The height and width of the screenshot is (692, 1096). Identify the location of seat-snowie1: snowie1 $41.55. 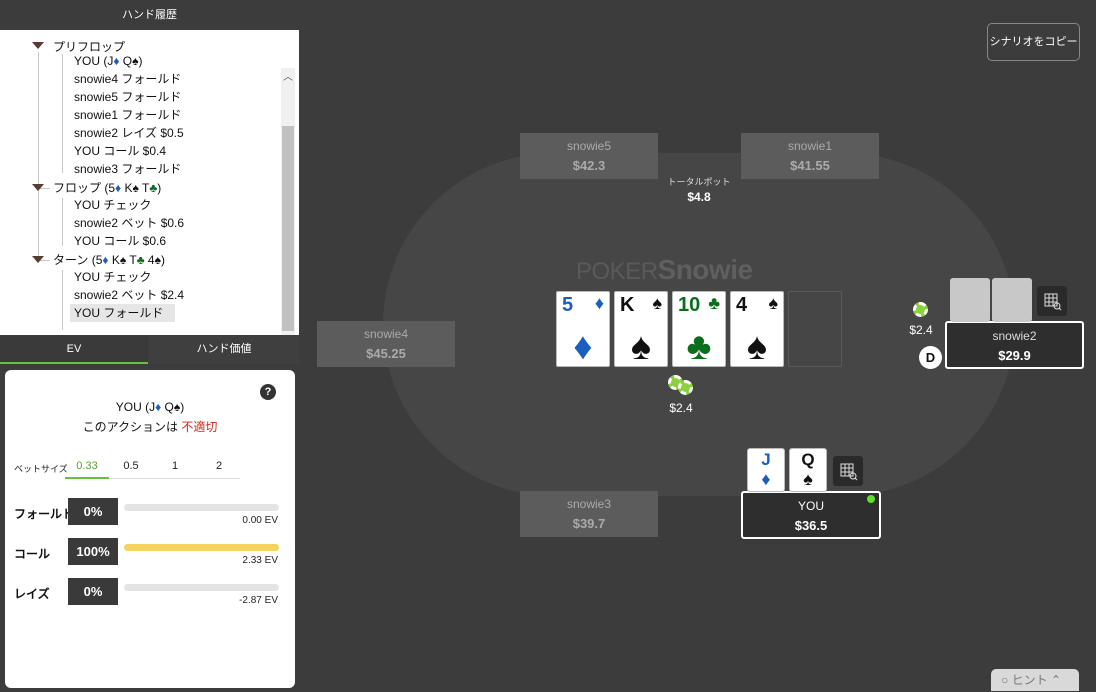
(810, 156).